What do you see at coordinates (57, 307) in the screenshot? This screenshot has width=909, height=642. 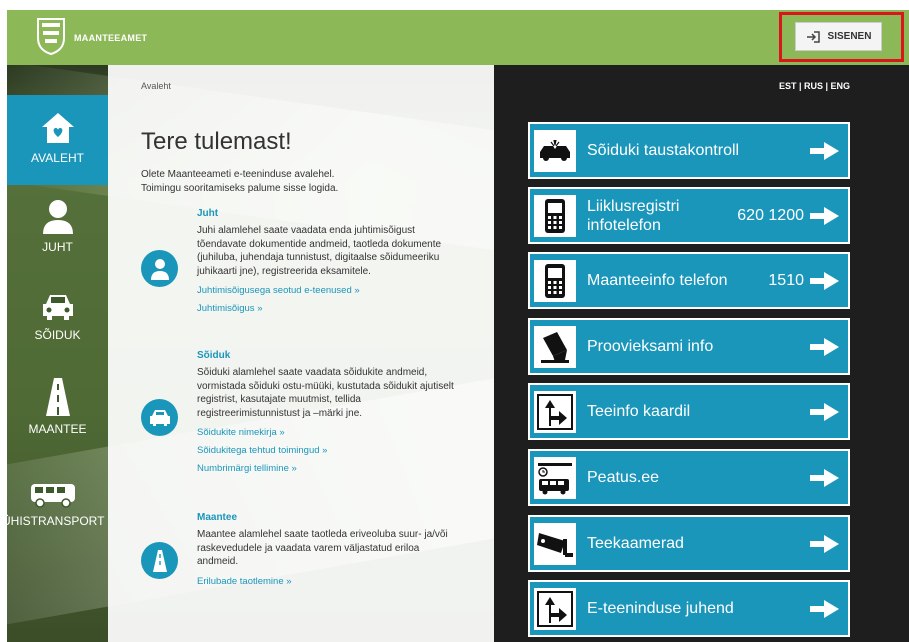 I see `car-icon` at bounding box center [57, 307].